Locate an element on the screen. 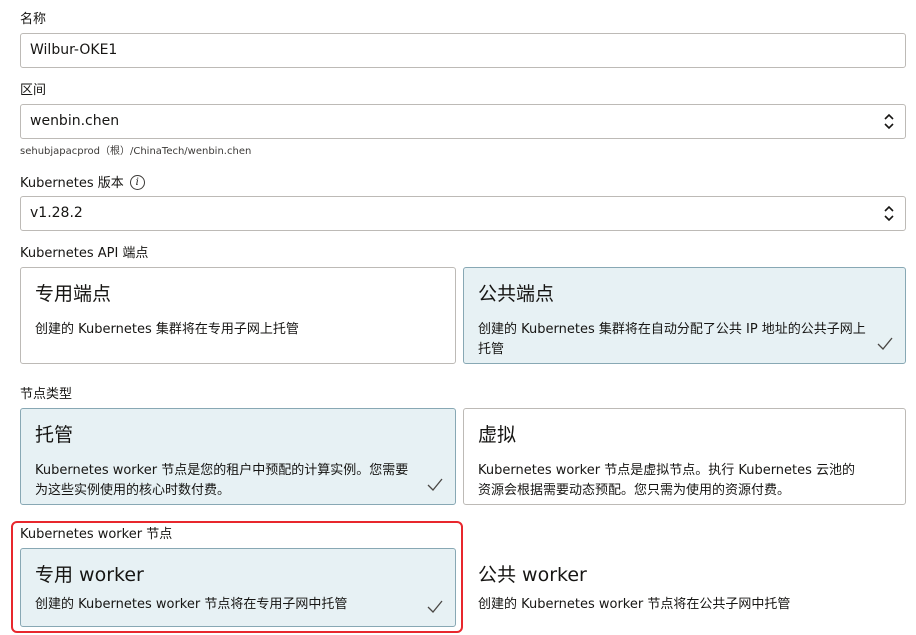 The image size is (916, 635). compartment-select: wenbin.chen is located at coordinates (463, 121).